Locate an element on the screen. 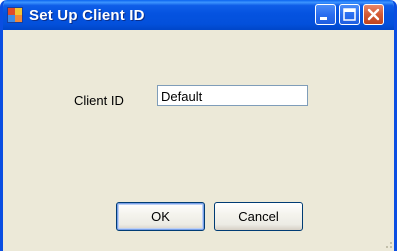 This screenshot has height=251, width=404. desktop-edge is located at coordinates (400, 125).